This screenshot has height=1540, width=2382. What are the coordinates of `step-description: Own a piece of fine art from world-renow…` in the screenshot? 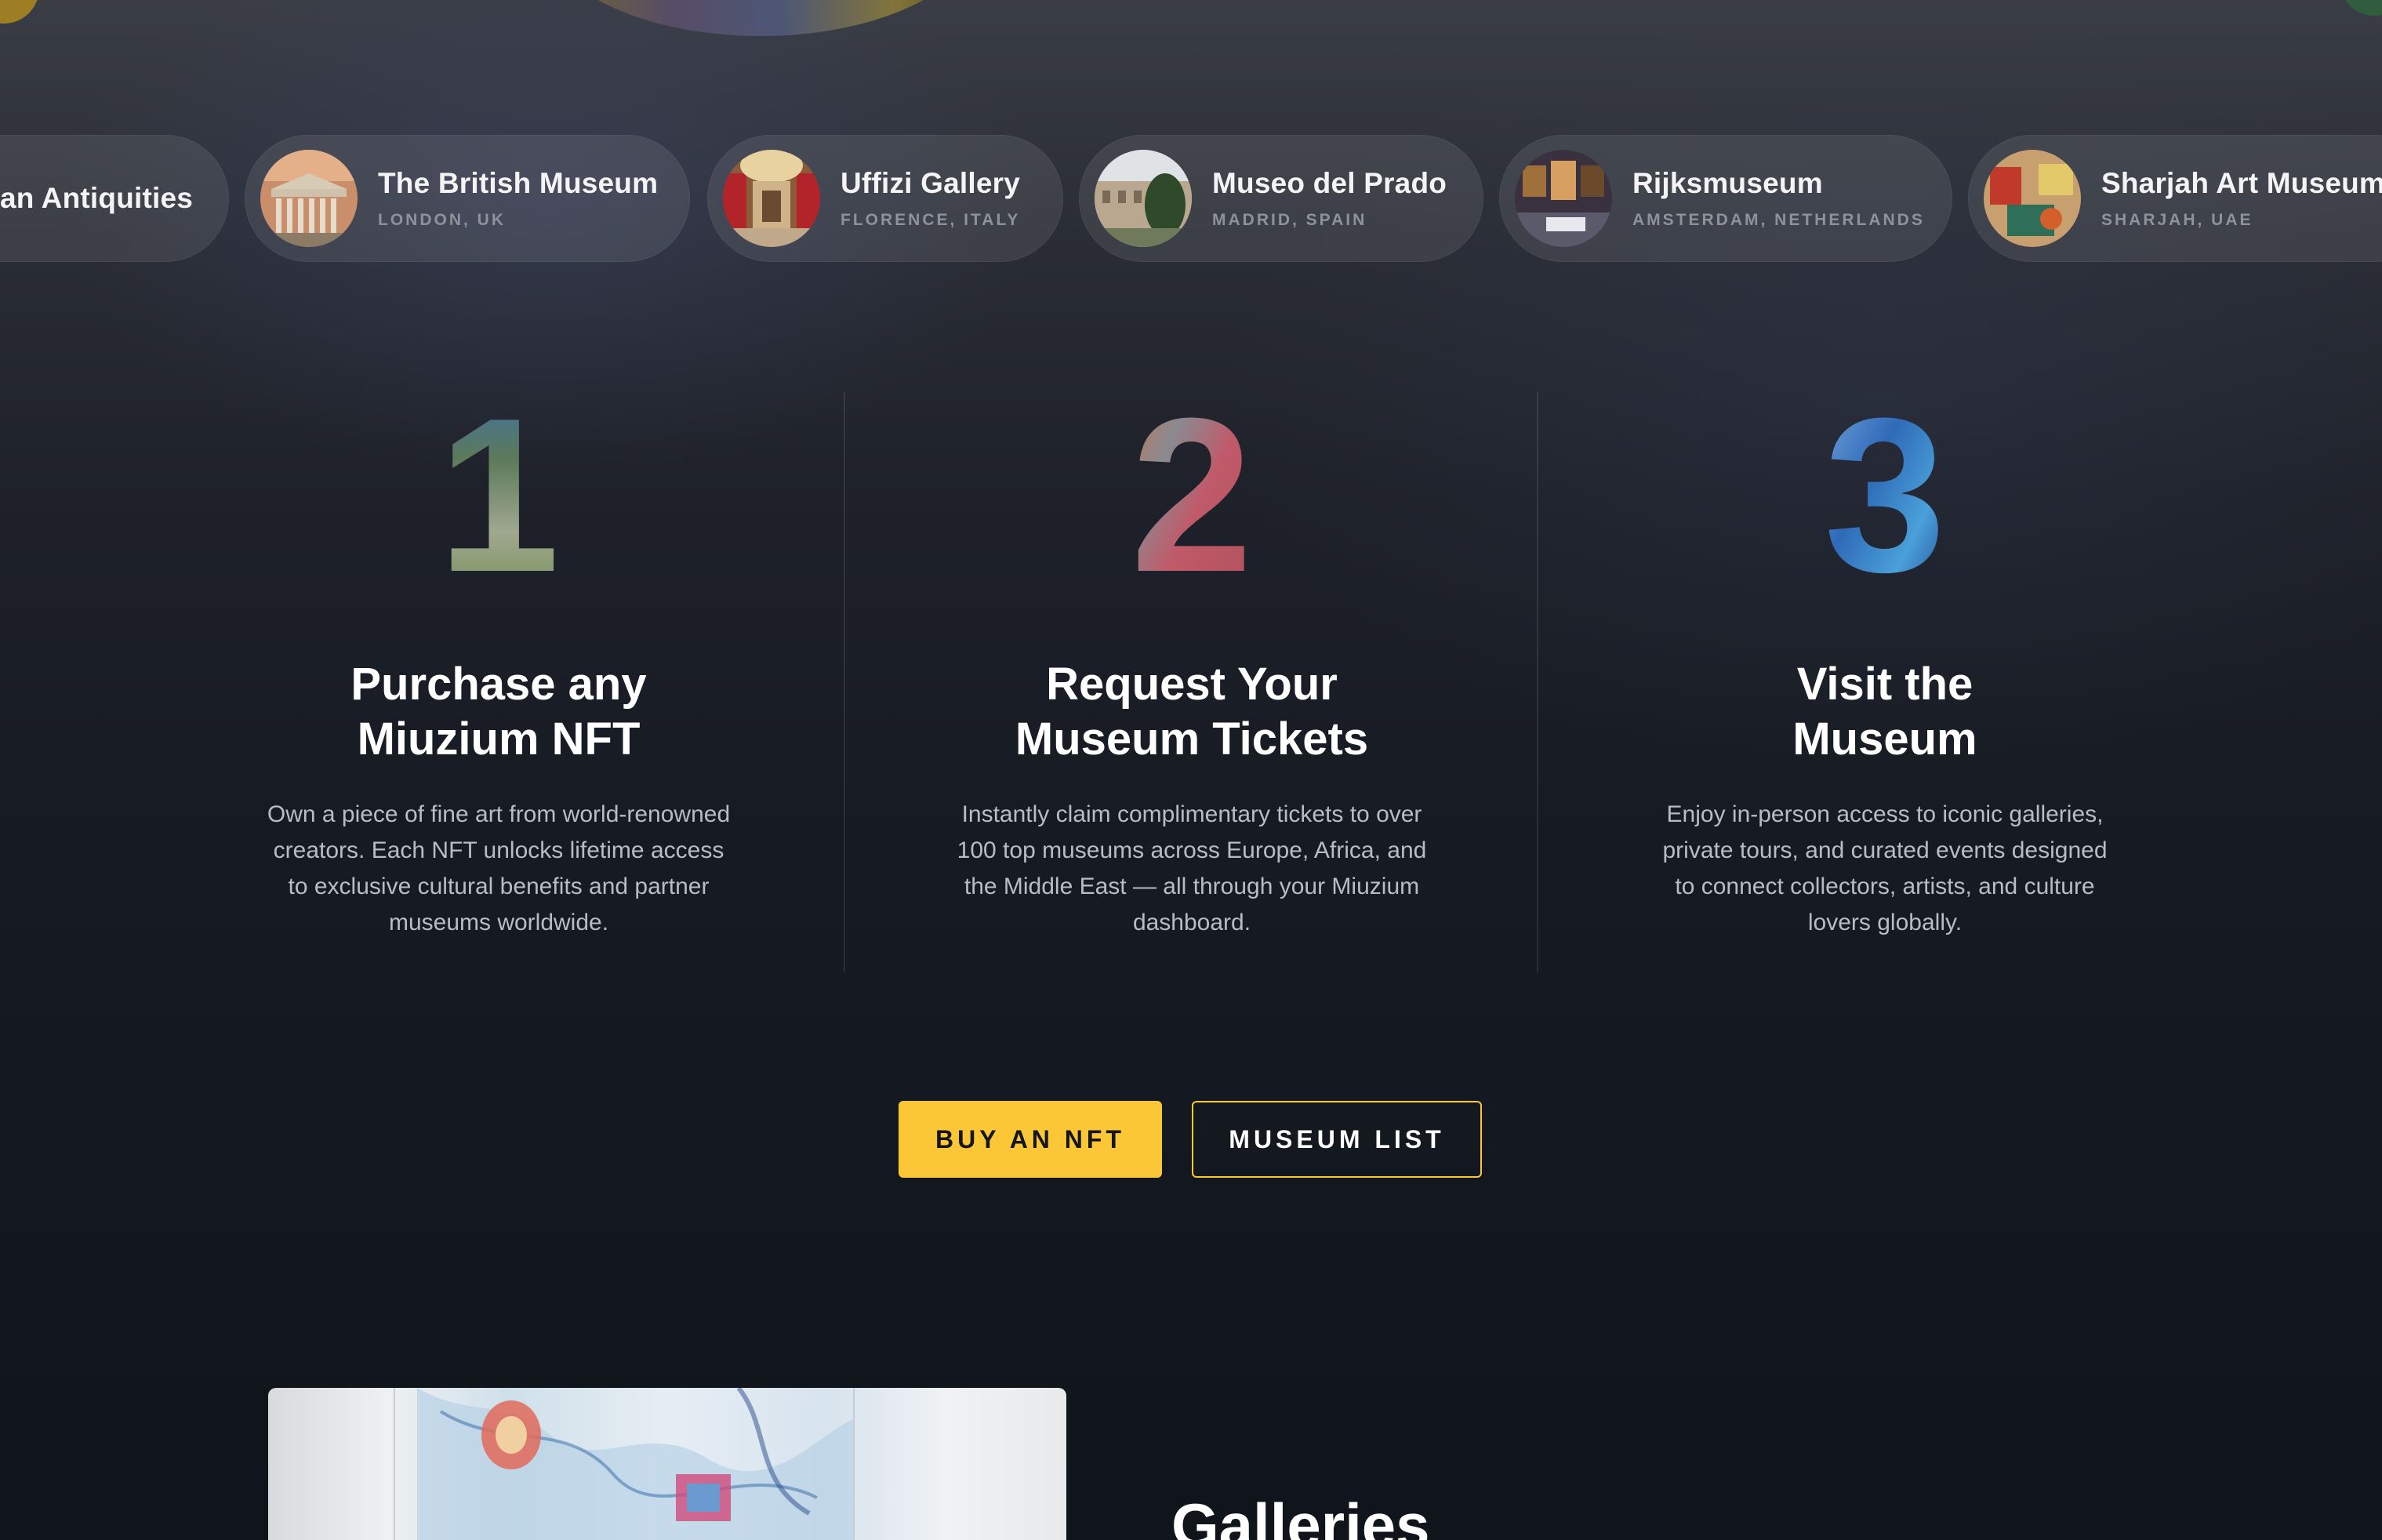 It's located at (499, 868).